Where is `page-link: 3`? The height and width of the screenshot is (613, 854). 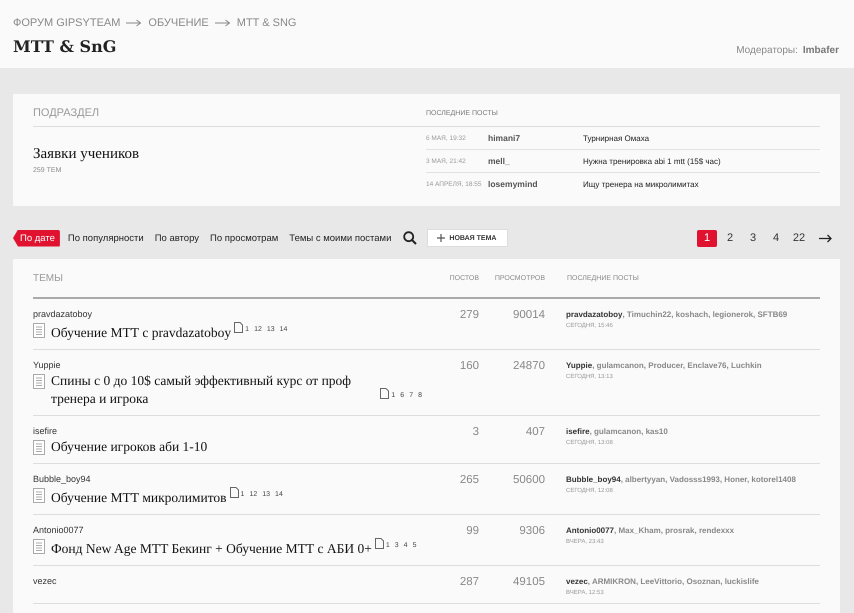
page-link: 3 is located at coordinates (753, 238).